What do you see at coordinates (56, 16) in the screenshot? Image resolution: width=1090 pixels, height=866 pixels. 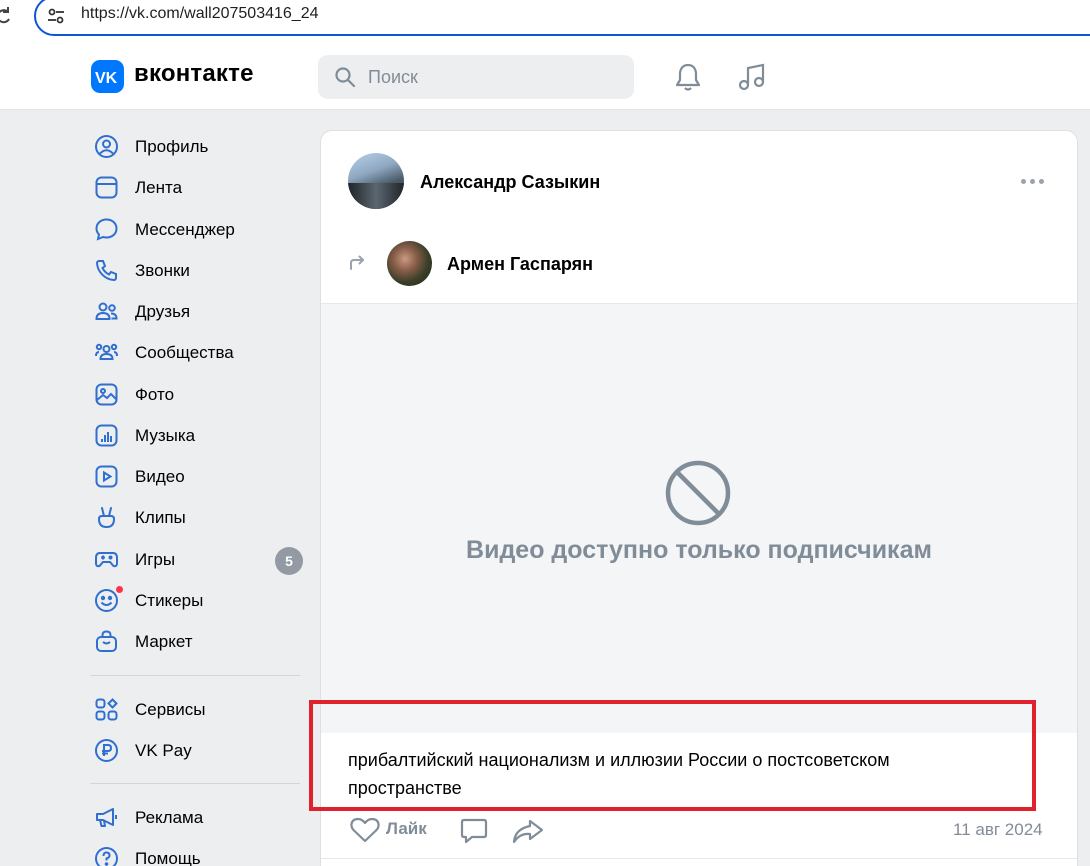 I see `site-info-icon` at bounding box center [56, 16].